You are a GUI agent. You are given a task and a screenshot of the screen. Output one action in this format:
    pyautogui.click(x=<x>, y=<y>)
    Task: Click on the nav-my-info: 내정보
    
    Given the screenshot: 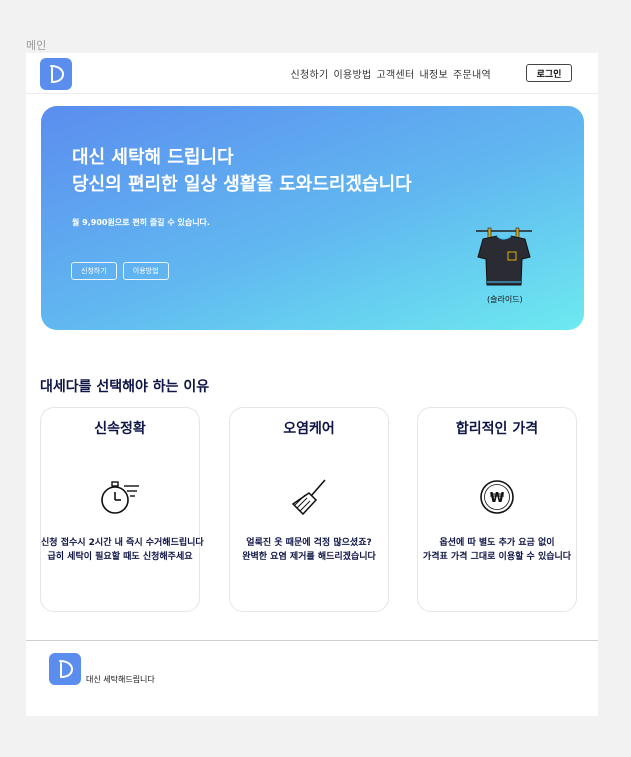 What is the action you would take?
    pyautogui.click(x=434, y=73)
    